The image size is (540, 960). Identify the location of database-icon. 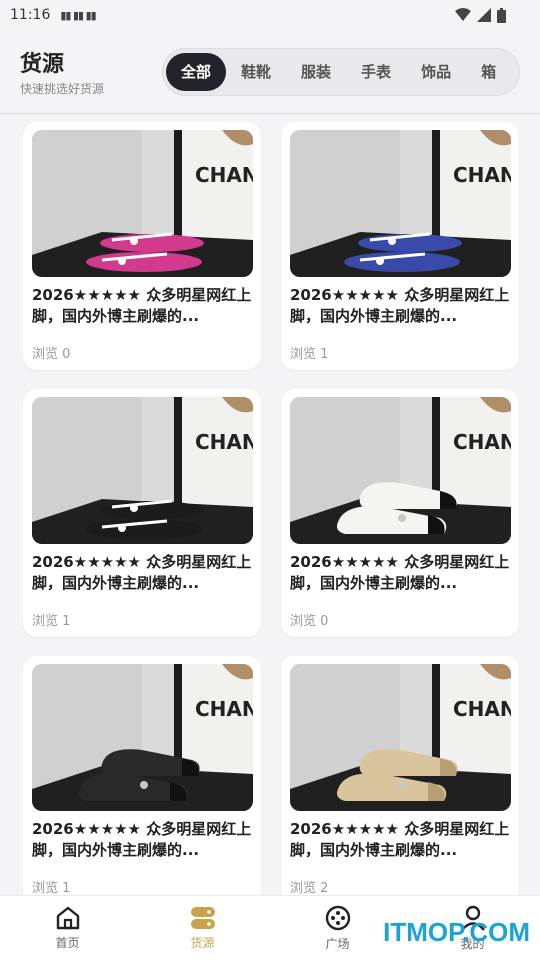
(202, 917).